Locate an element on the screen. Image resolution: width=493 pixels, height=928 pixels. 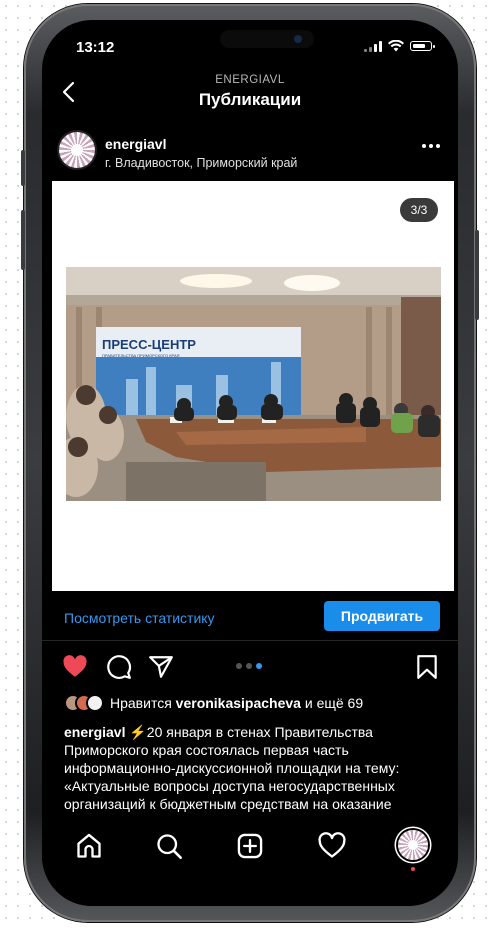
post-username: energiavl is located at coordinates (135, 144).